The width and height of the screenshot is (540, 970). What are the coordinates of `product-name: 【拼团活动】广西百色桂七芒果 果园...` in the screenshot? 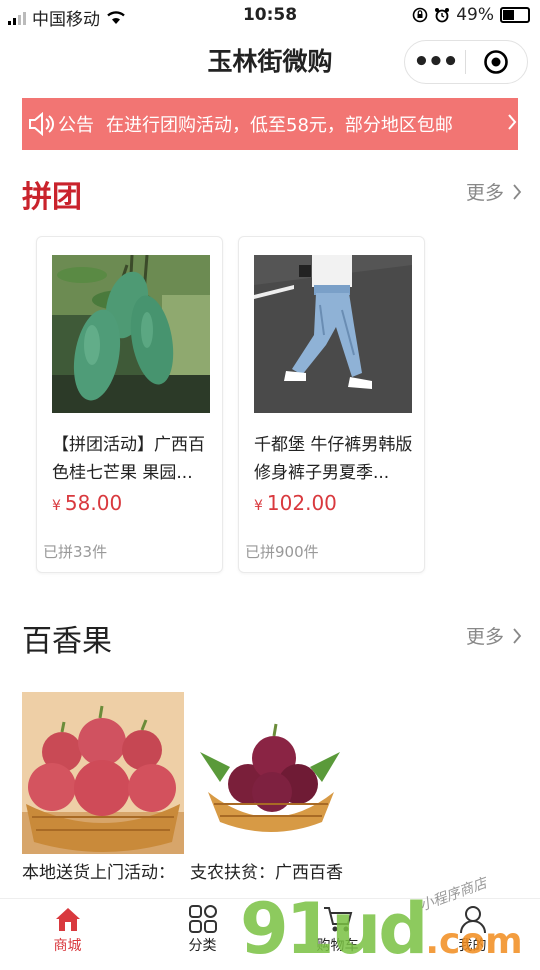 It's located at (128, 459).